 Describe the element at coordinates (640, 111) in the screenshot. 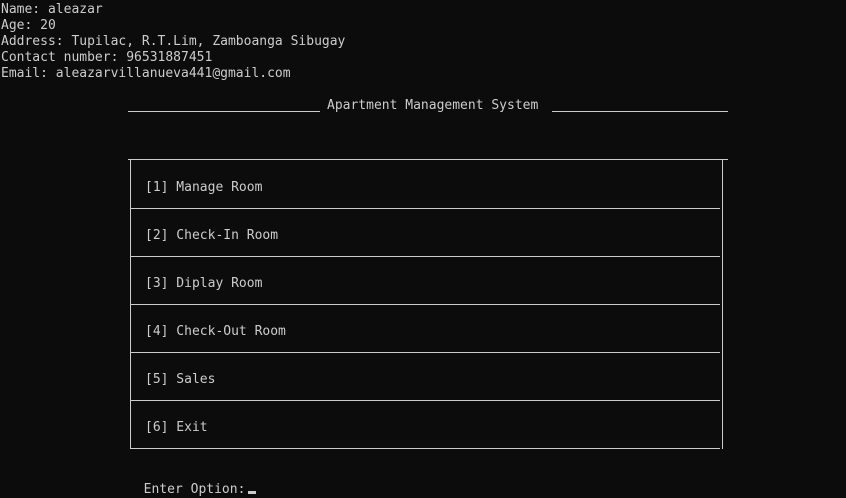

I see `title-rule-right` at that location.